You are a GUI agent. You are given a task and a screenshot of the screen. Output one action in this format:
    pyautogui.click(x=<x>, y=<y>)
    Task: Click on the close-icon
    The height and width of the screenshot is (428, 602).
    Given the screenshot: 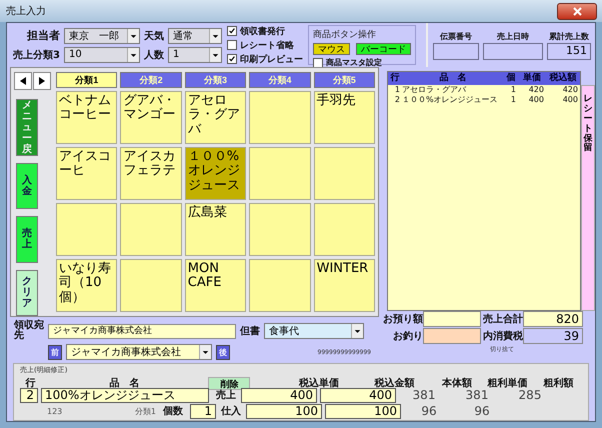 What is the action you would take?
    pyautogui.click(x=577, y=11)
    